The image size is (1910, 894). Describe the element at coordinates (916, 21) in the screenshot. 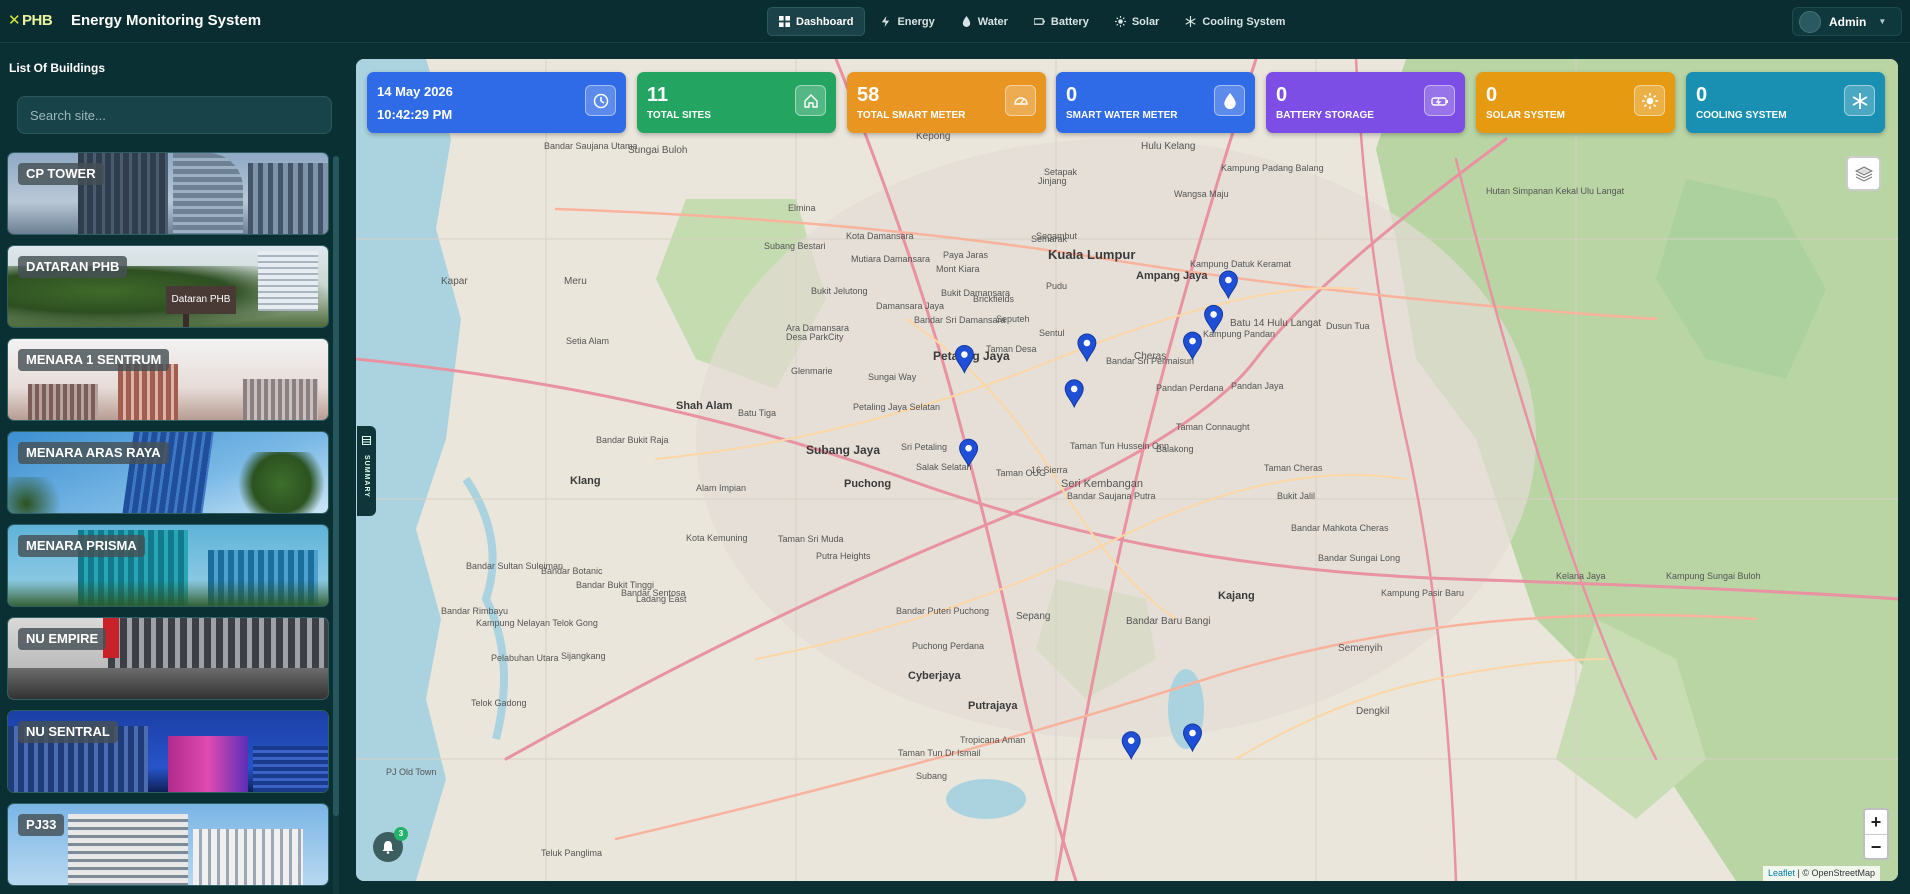

I see `nav-energy-label: Energy` at that location.